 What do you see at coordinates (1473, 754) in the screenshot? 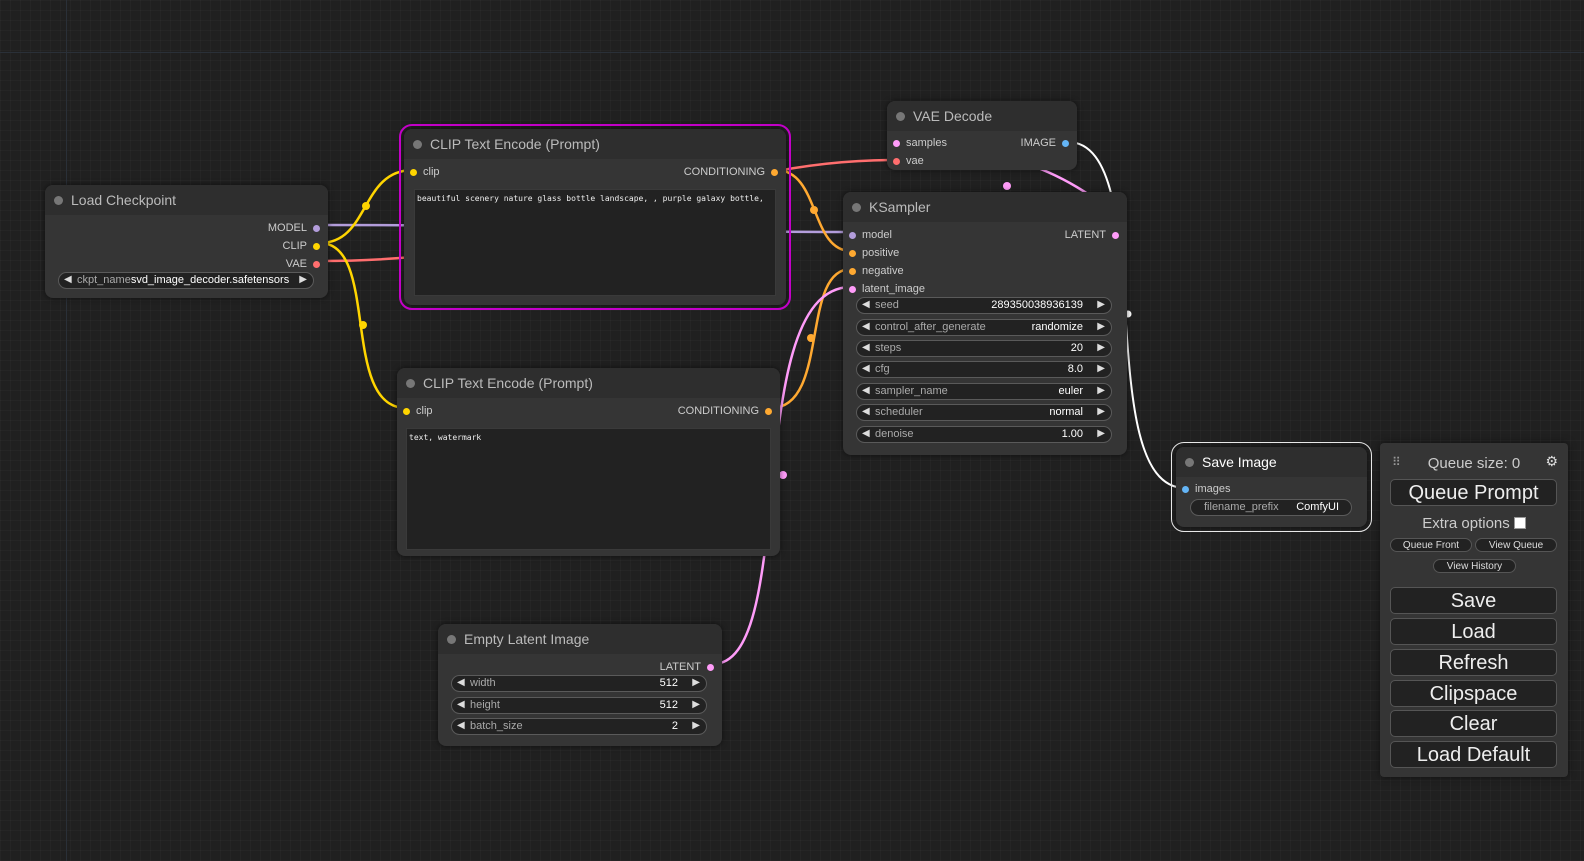
I see `load-default-button: Load Default` at bounding box center [1473, 754].